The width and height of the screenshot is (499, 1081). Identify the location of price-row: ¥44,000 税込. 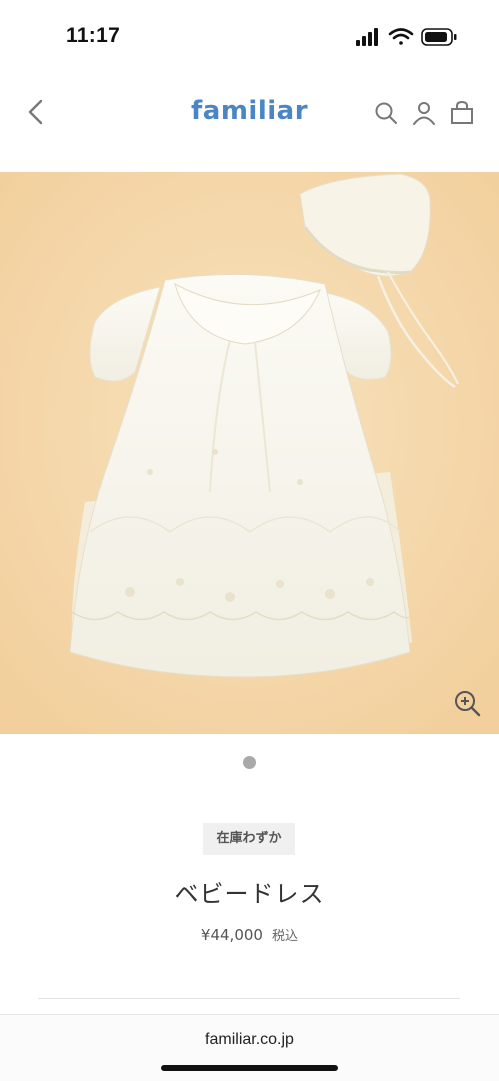
(249, 934).